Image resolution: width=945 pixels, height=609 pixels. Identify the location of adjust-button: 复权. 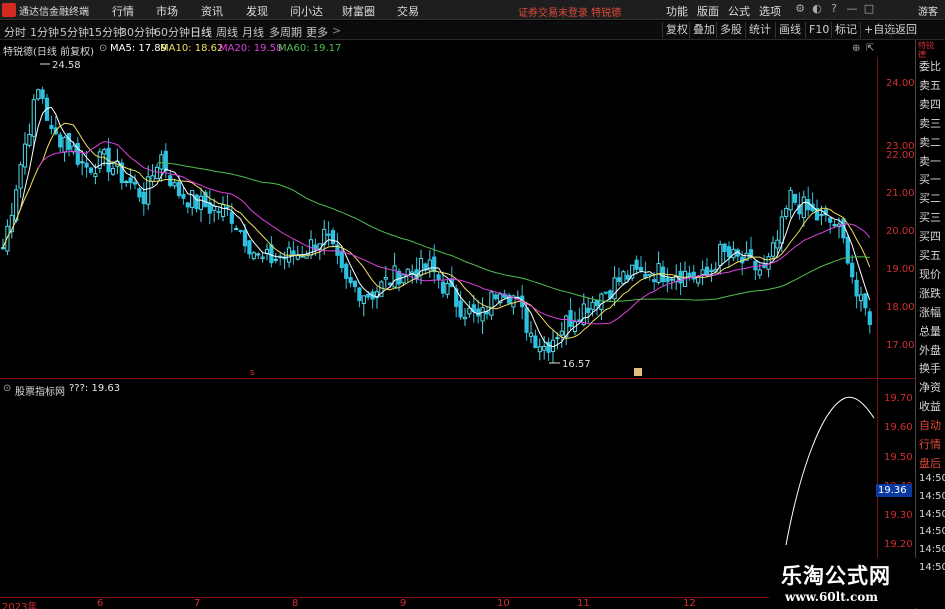
(676, 30).